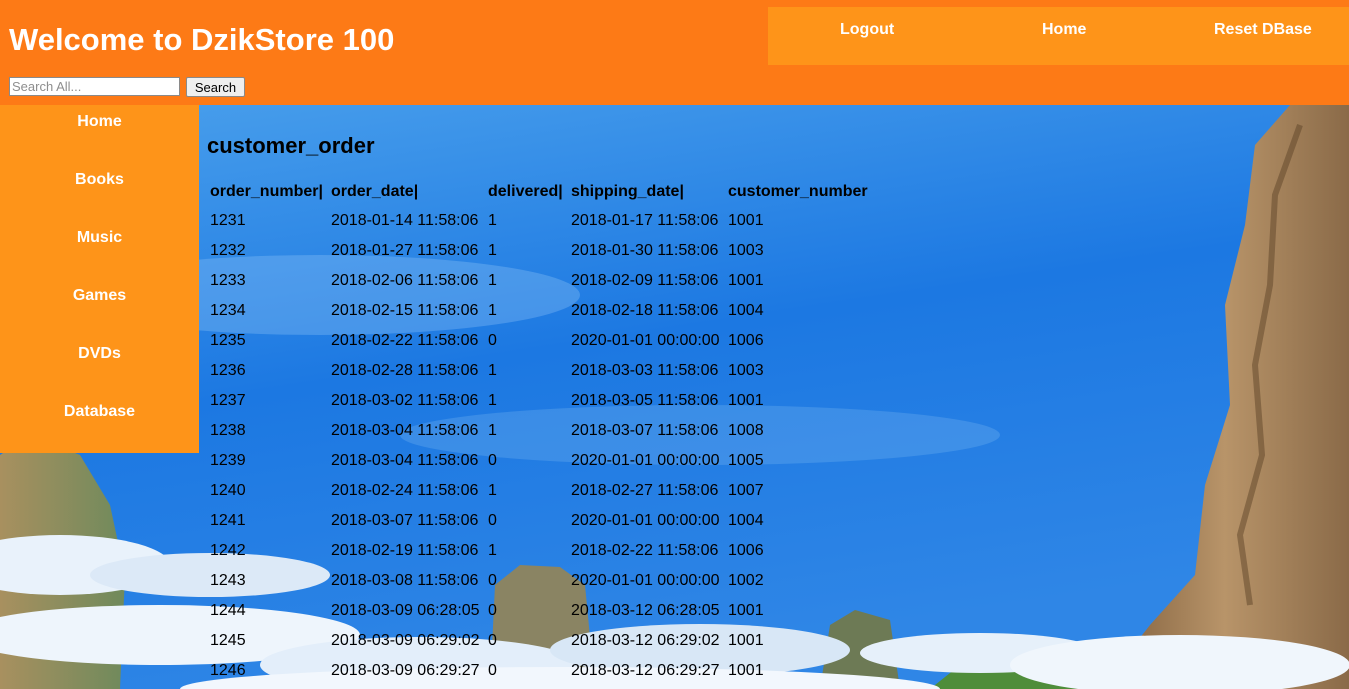 Image resolution: width=1349 pixels, height=689 pixels. What do you see at coordinates (99, 250) in the screenshot?
I see `sidebar-item-music: Music` at bounding box center [99, 250].